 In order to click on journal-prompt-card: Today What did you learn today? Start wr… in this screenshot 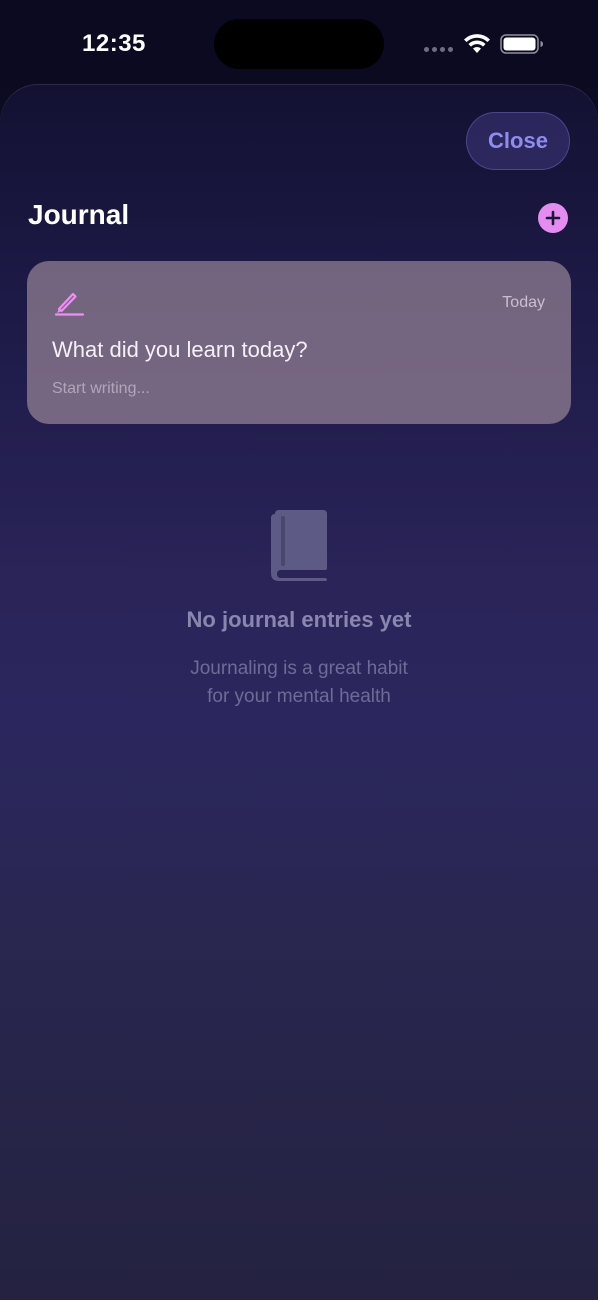, I will do `click(299, 342)`.